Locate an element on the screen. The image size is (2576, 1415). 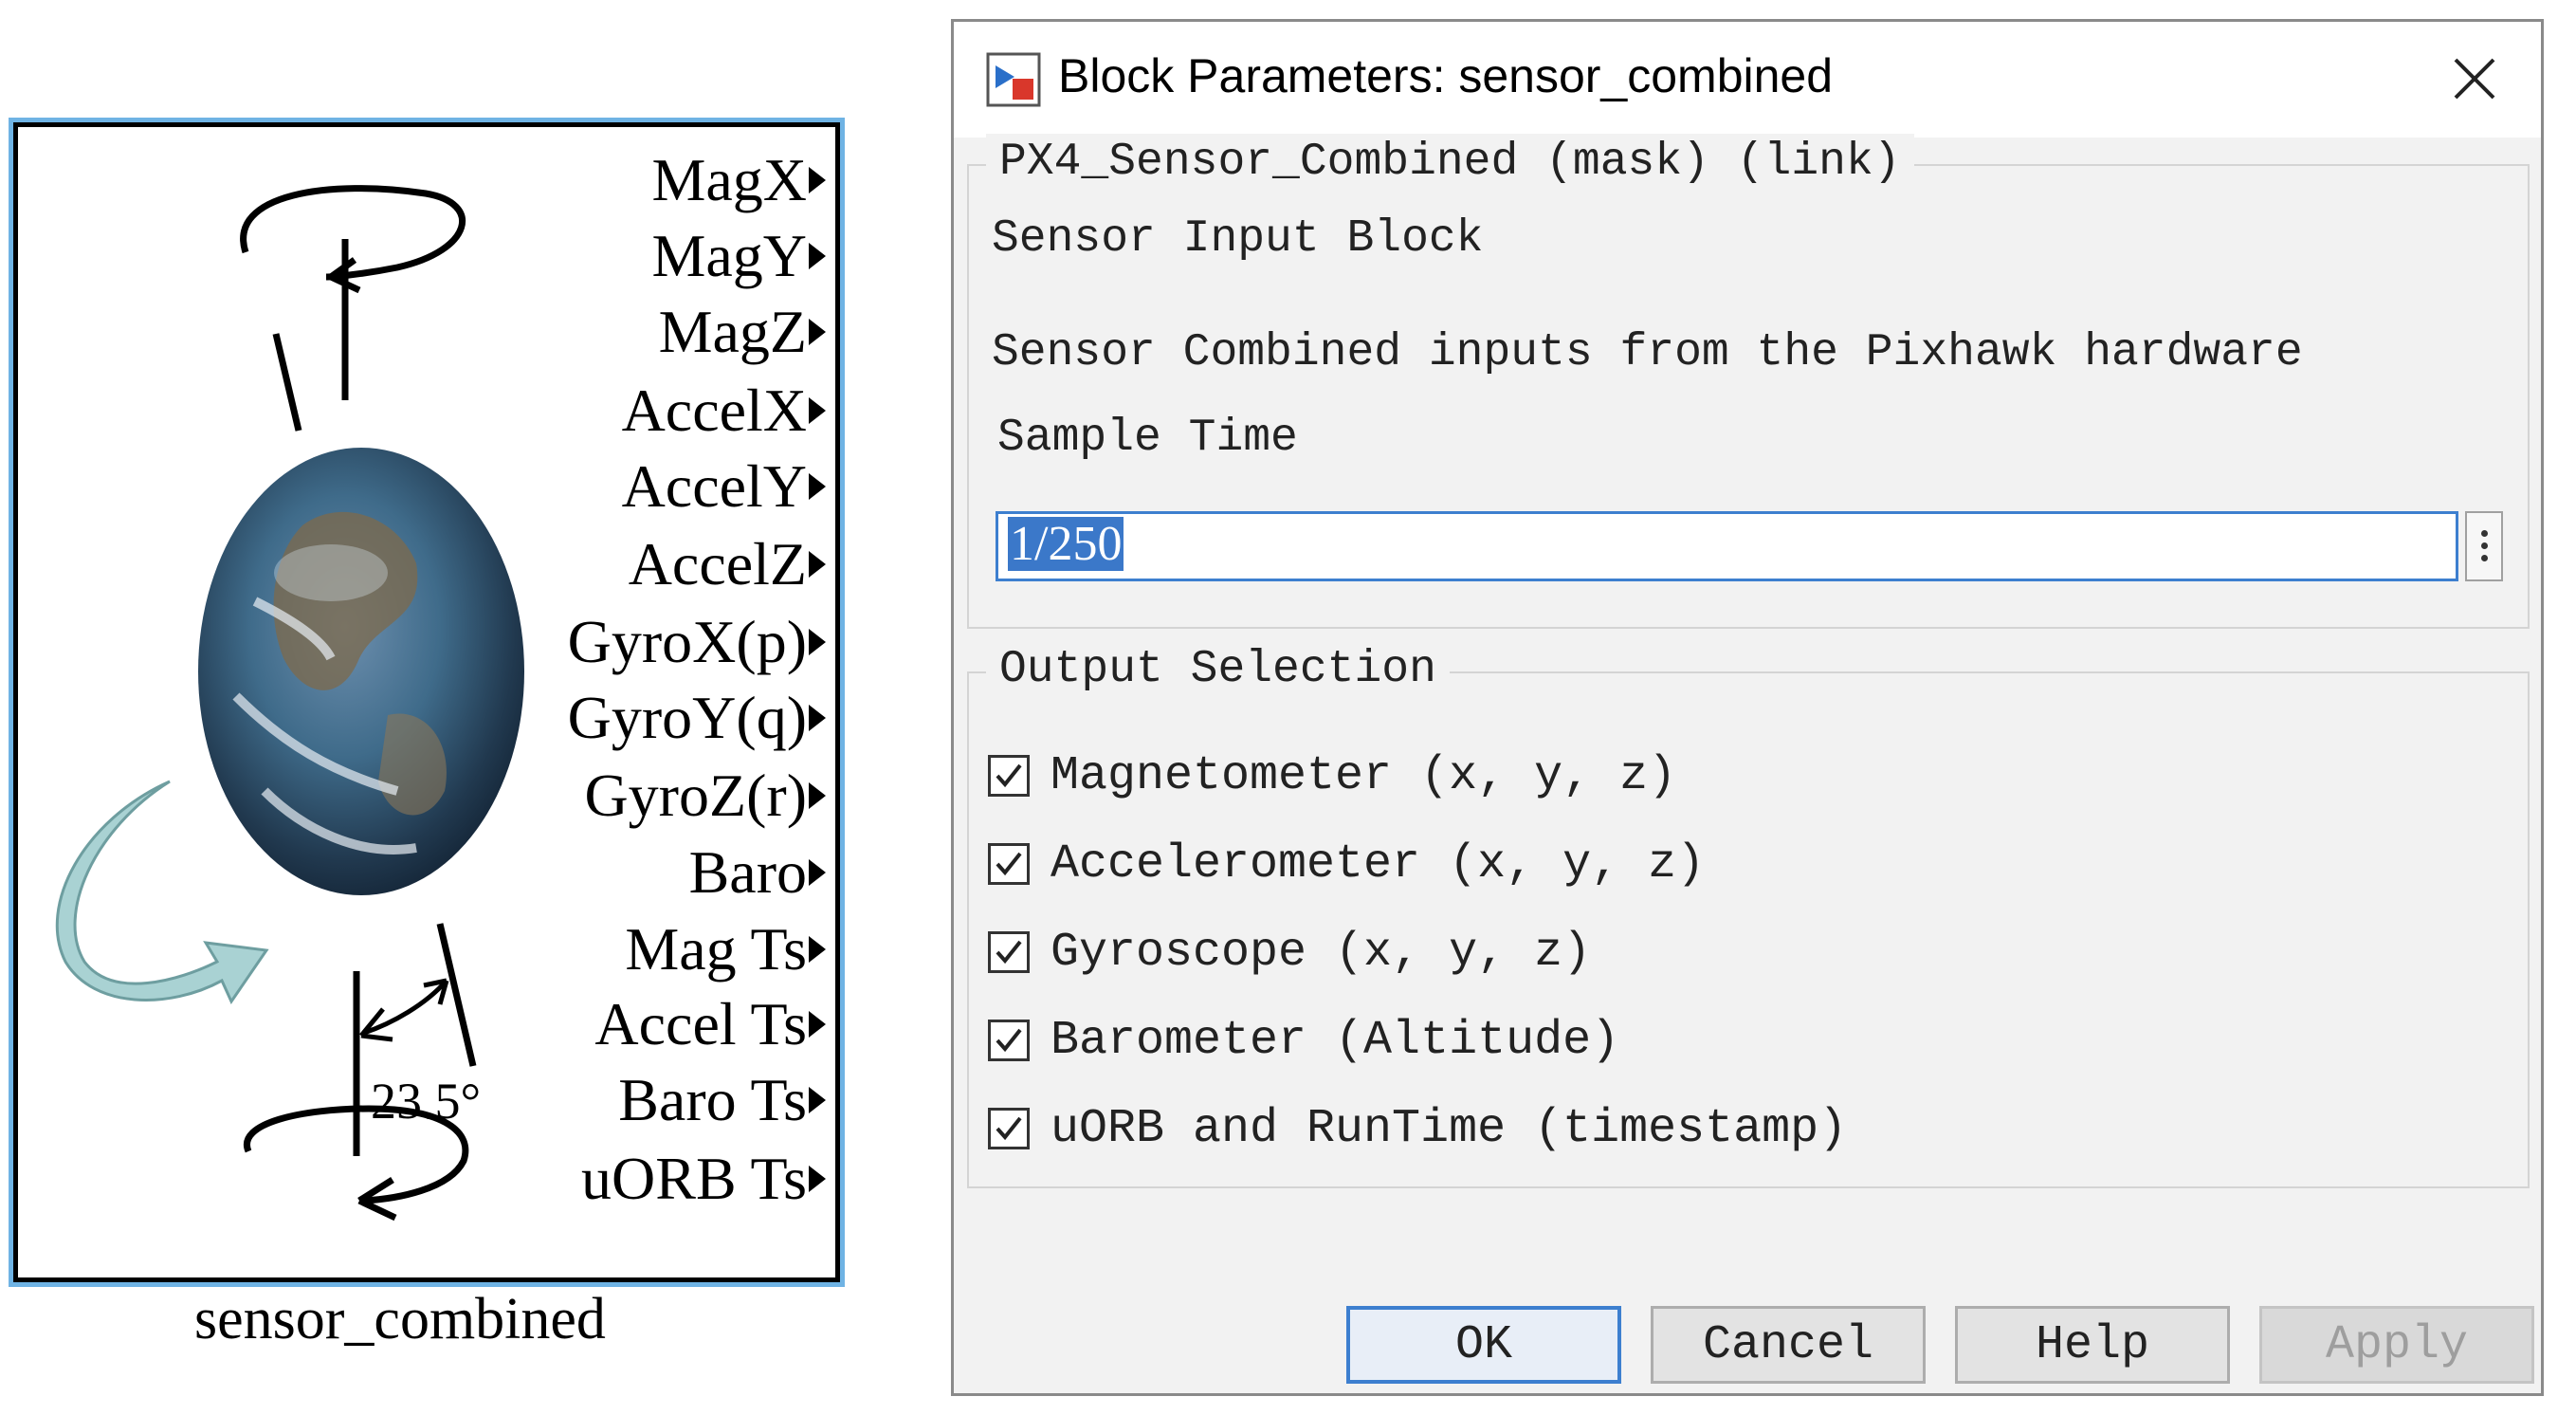
output-port-label: Mag Ts is located at coordinates (716, 949).